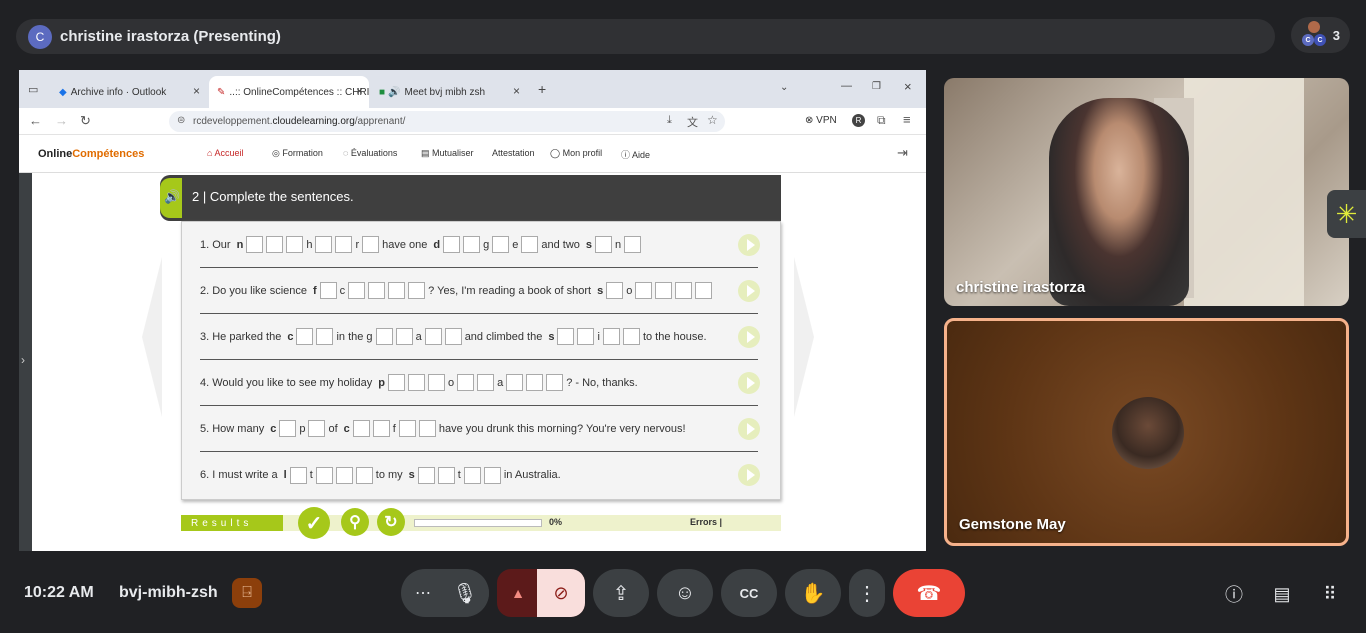 Image resolution: width=1366 pixels, height=633 pixels. Describe the element at coordinates (685, 593) in the screenshot. I see `reactions-button: ☺` at that location.